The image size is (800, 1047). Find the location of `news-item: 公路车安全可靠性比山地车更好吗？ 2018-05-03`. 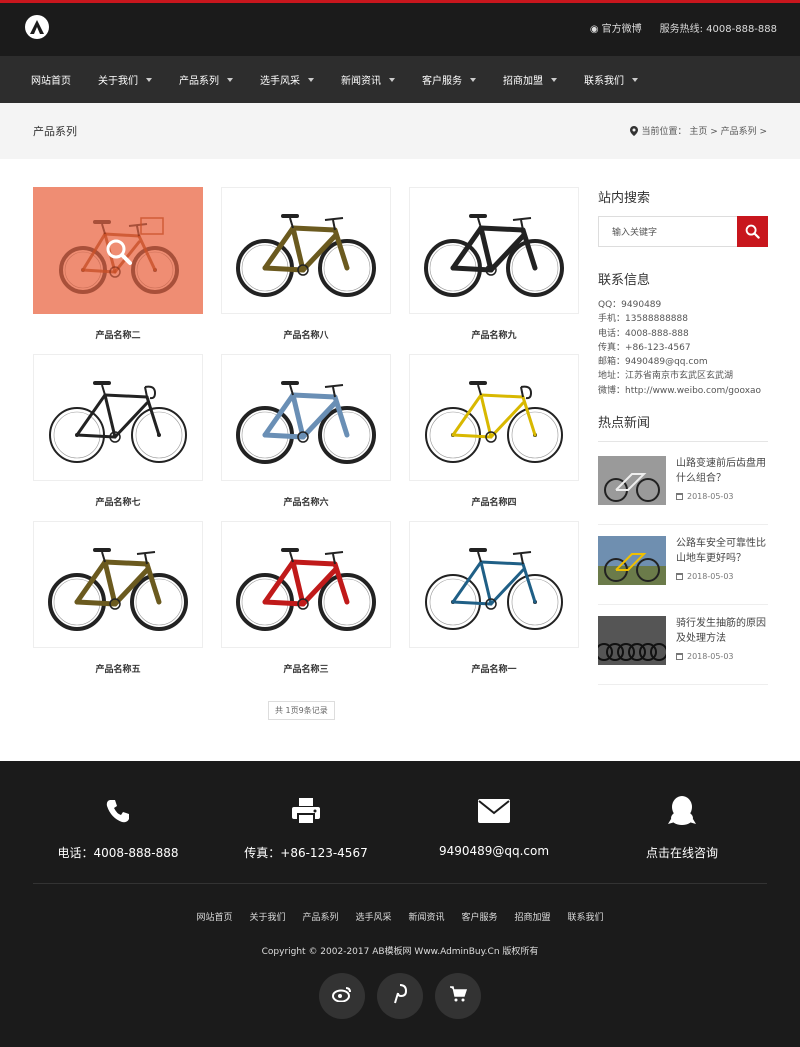

news-item: 公路车安全可靠性比山地车更好吗？ 2018-05-03 is located at coordinates (683, 571).